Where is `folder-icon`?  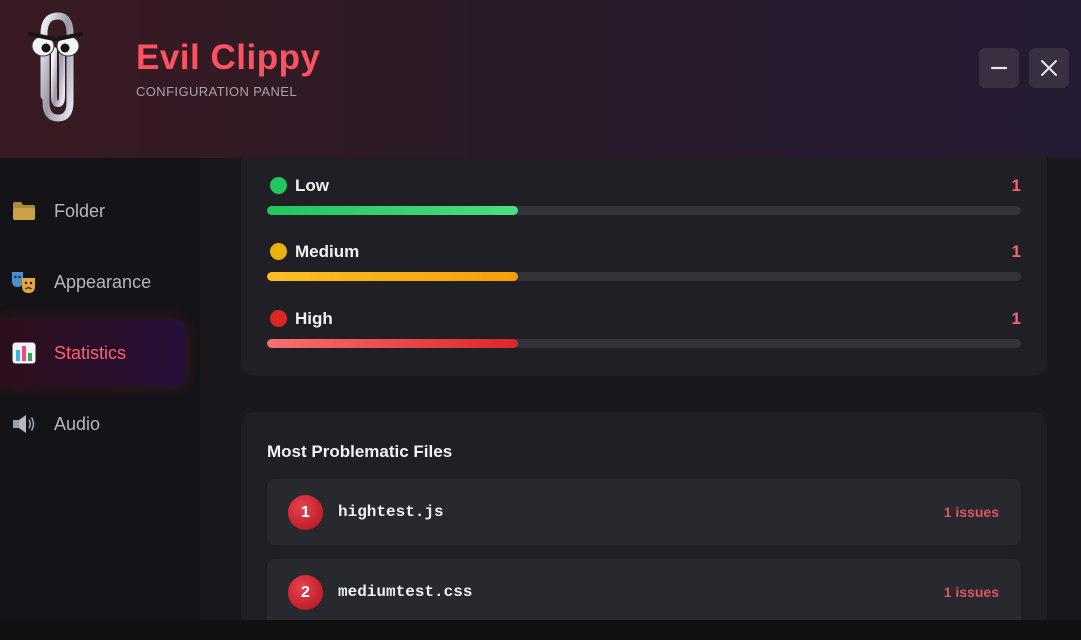
folder-icon is located at coordinates (24, 211).